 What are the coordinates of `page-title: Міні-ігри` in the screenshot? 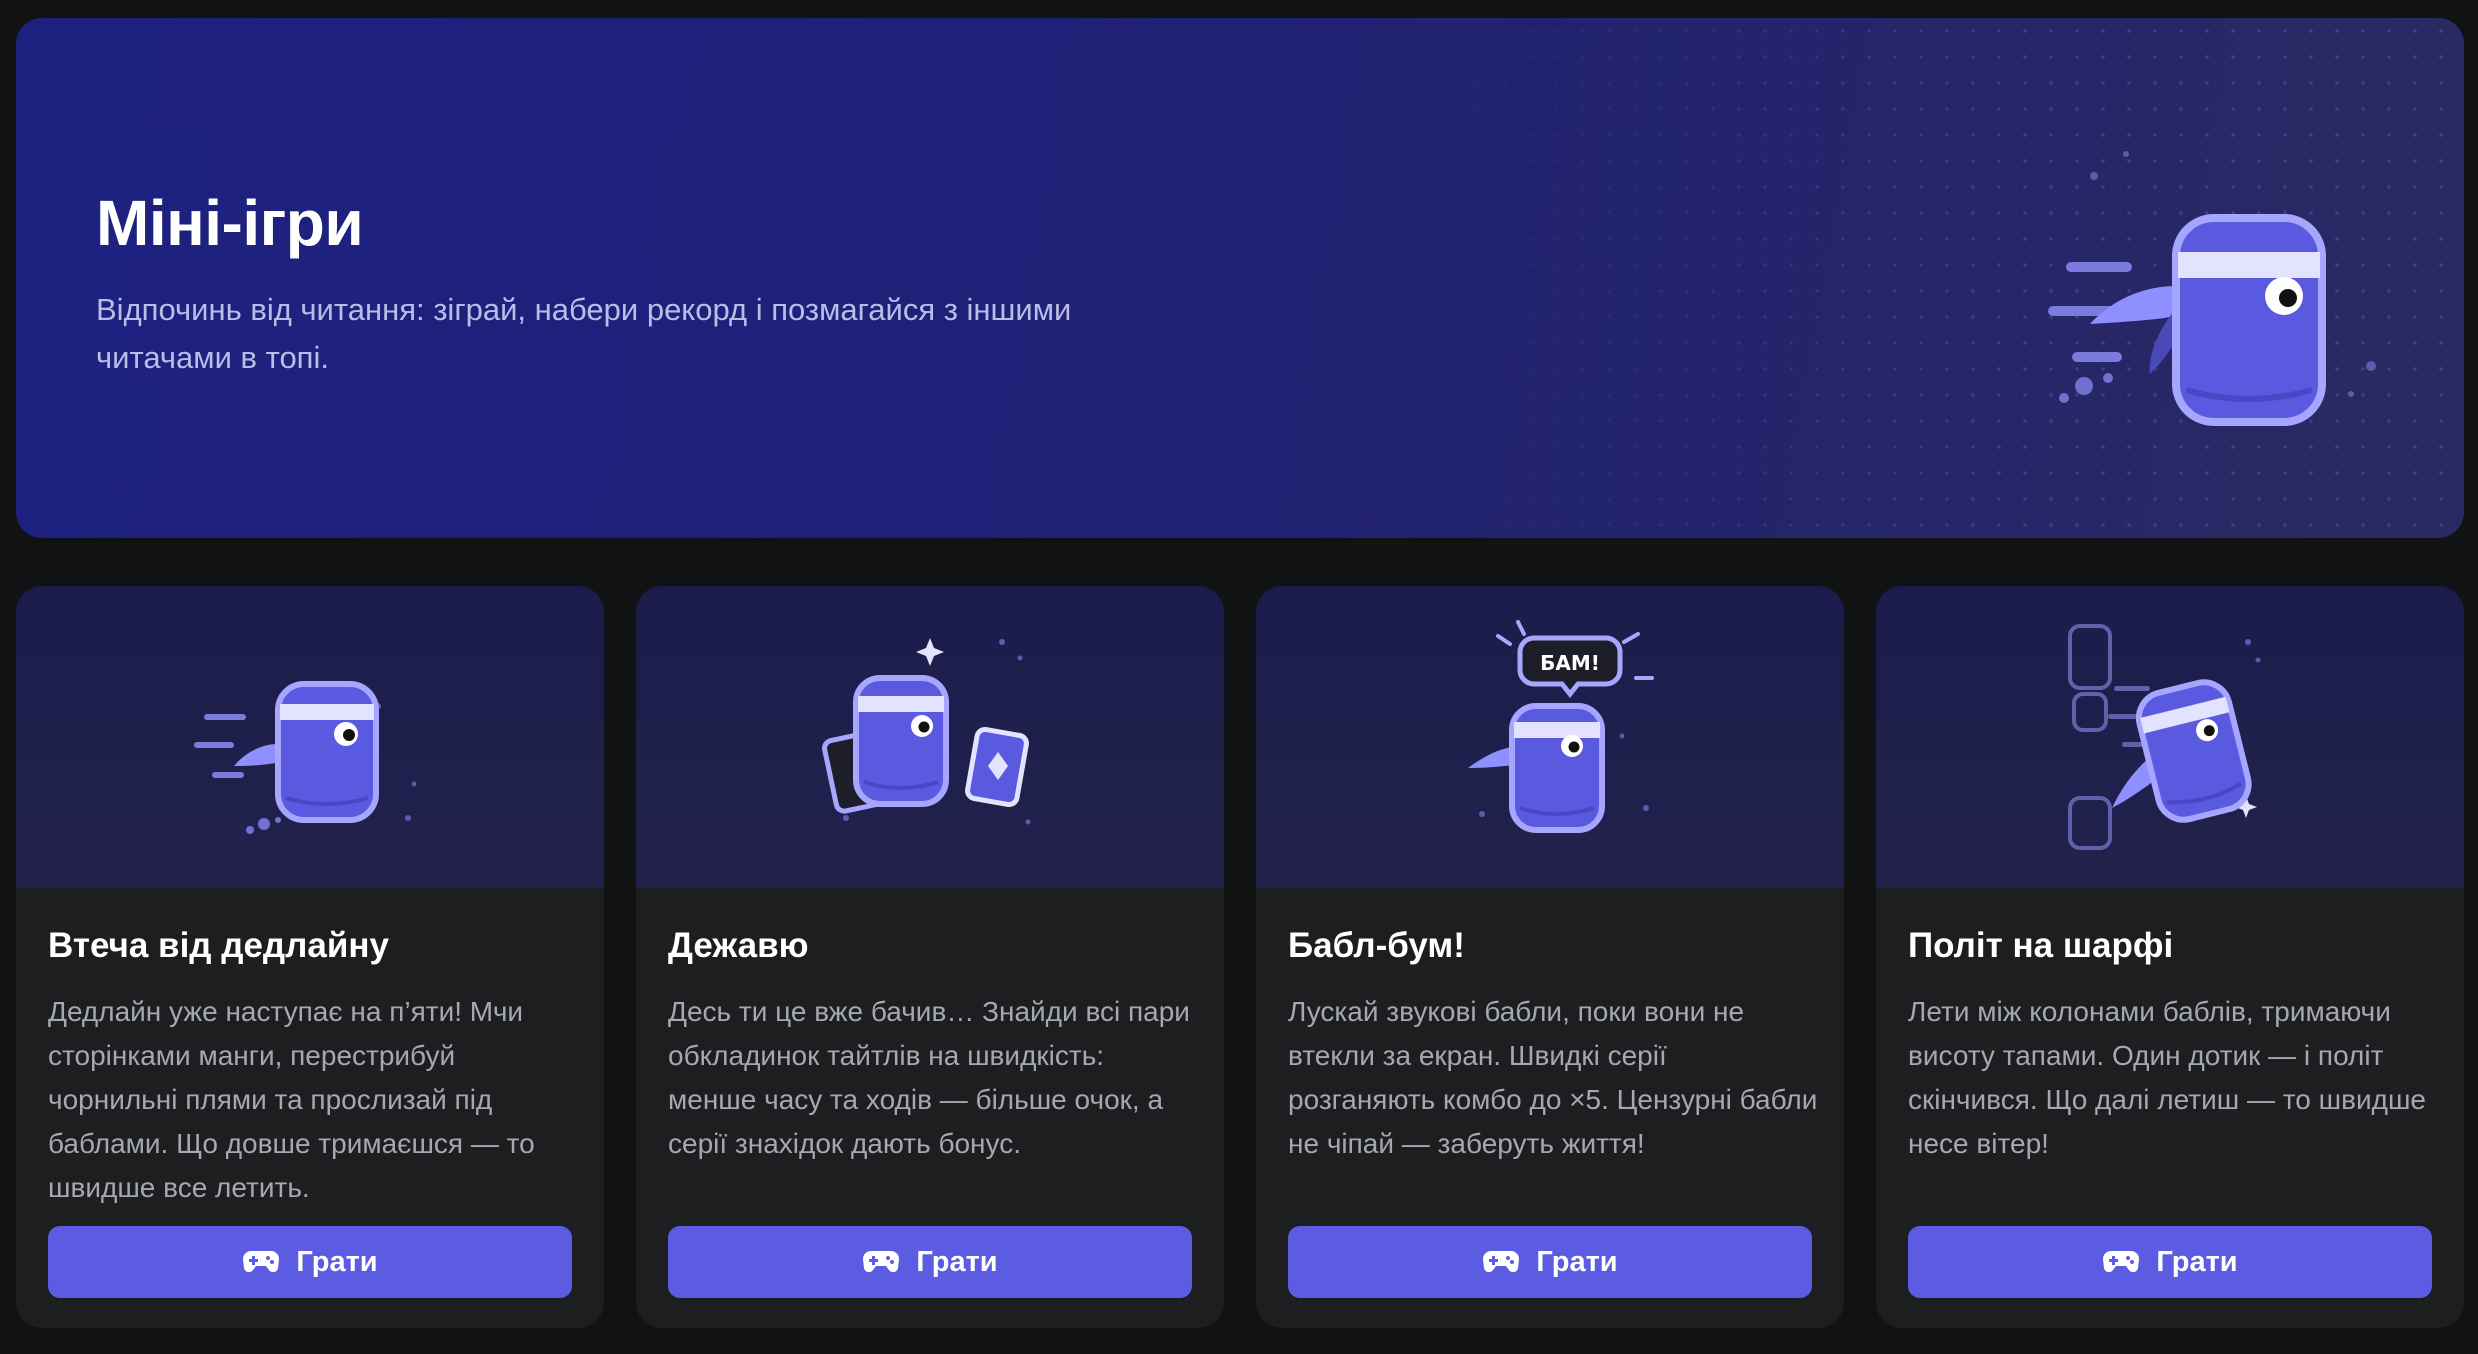 It's located at (230, 223).